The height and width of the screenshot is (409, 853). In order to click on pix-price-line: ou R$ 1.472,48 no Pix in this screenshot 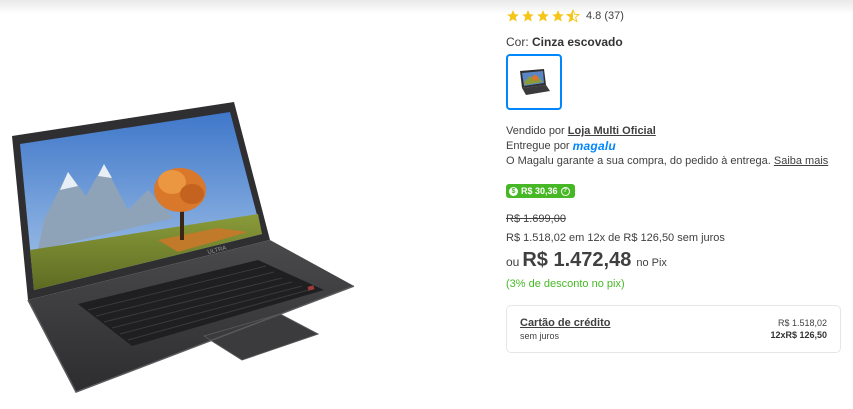, I will do `click(586, 260)`.